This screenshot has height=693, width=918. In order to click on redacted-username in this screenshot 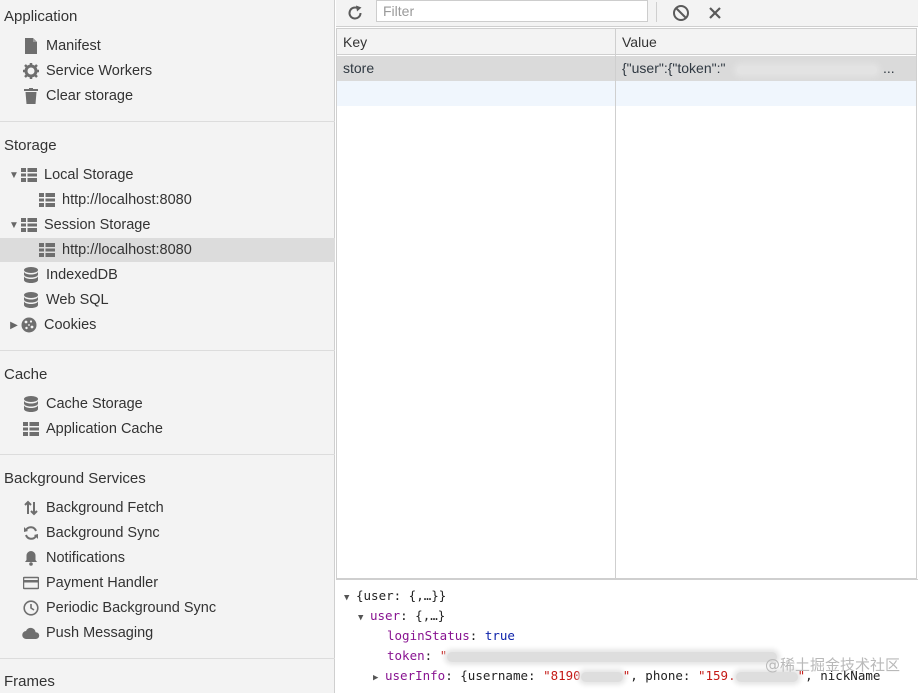, I will do `click(601, 676)`.